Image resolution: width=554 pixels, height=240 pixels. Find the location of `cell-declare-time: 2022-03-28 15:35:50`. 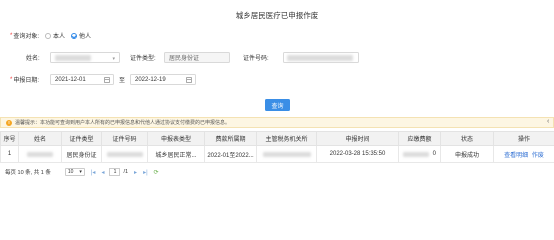

cell-declare-time: 2022-03-28 15:35:50 is located at coordinates (357, 154).